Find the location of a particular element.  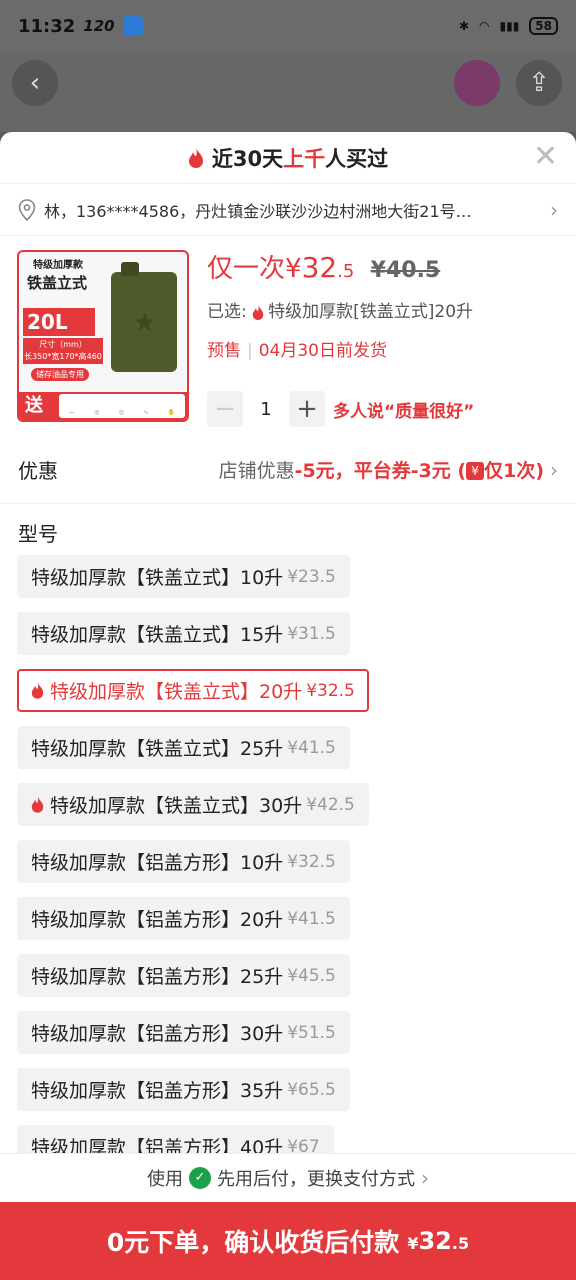

shop-discount-amount: -5元， is located at coordinates (324, 471).